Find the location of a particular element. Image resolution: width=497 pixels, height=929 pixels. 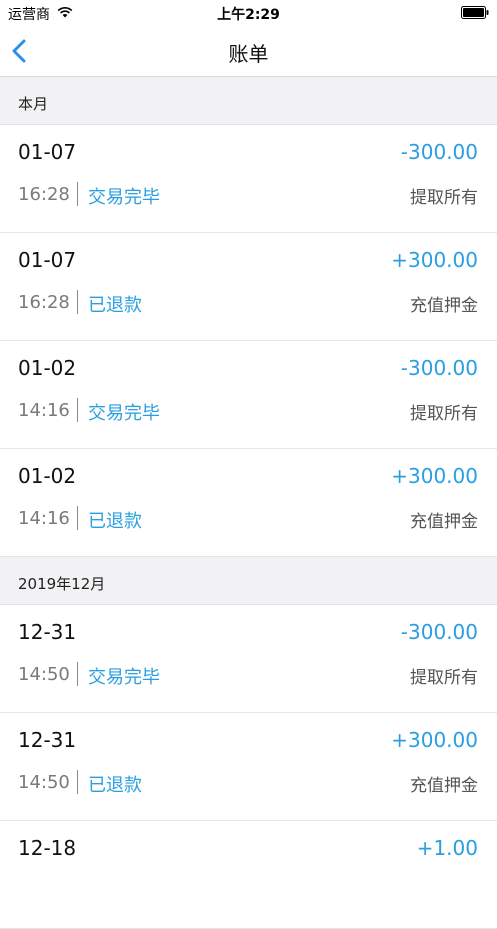

transaction-amount: +1.00 is located at coordinates (447, 848).